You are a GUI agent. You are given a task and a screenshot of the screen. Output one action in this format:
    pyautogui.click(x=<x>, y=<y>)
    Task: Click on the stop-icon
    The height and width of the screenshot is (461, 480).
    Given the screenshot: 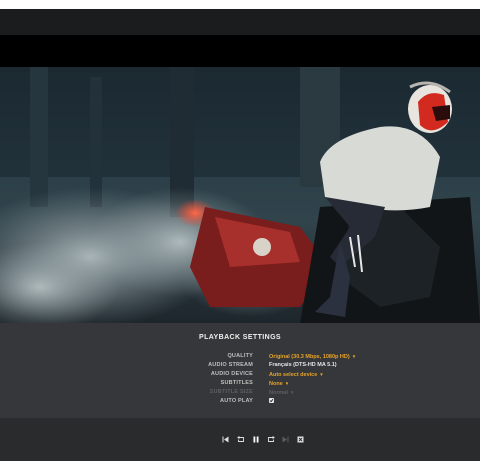 What is the action you would take?
    pyautogui.click(x=300, y=439)
    